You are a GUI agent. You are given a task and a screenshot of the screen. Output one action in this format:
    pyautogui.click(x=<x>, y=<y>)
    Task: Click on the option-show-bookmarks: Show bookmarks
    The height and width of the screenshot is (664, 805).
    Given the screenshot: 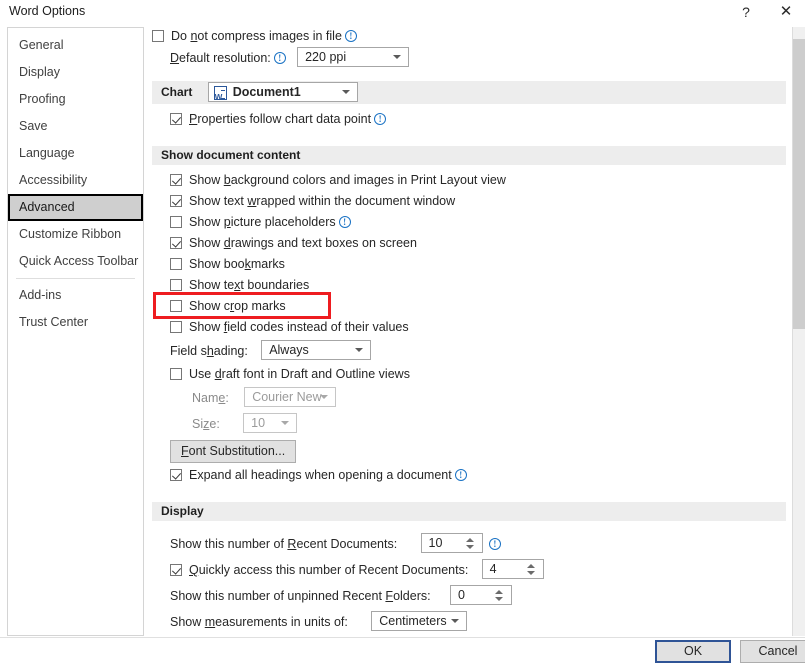 What is the action you would take?
    pyautogui.click(x=469, y=264)
    